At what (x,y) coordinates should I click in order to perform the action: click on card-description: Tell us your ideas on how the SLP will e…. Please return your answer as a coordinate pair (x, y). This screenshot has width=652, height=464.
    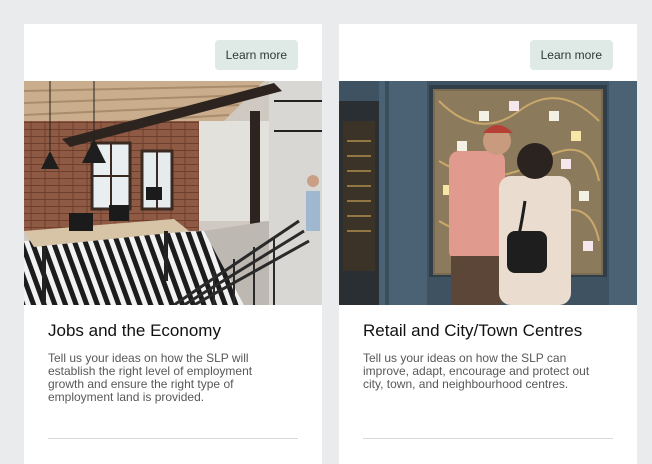
    Looking at the image, I should click on (150, 377).